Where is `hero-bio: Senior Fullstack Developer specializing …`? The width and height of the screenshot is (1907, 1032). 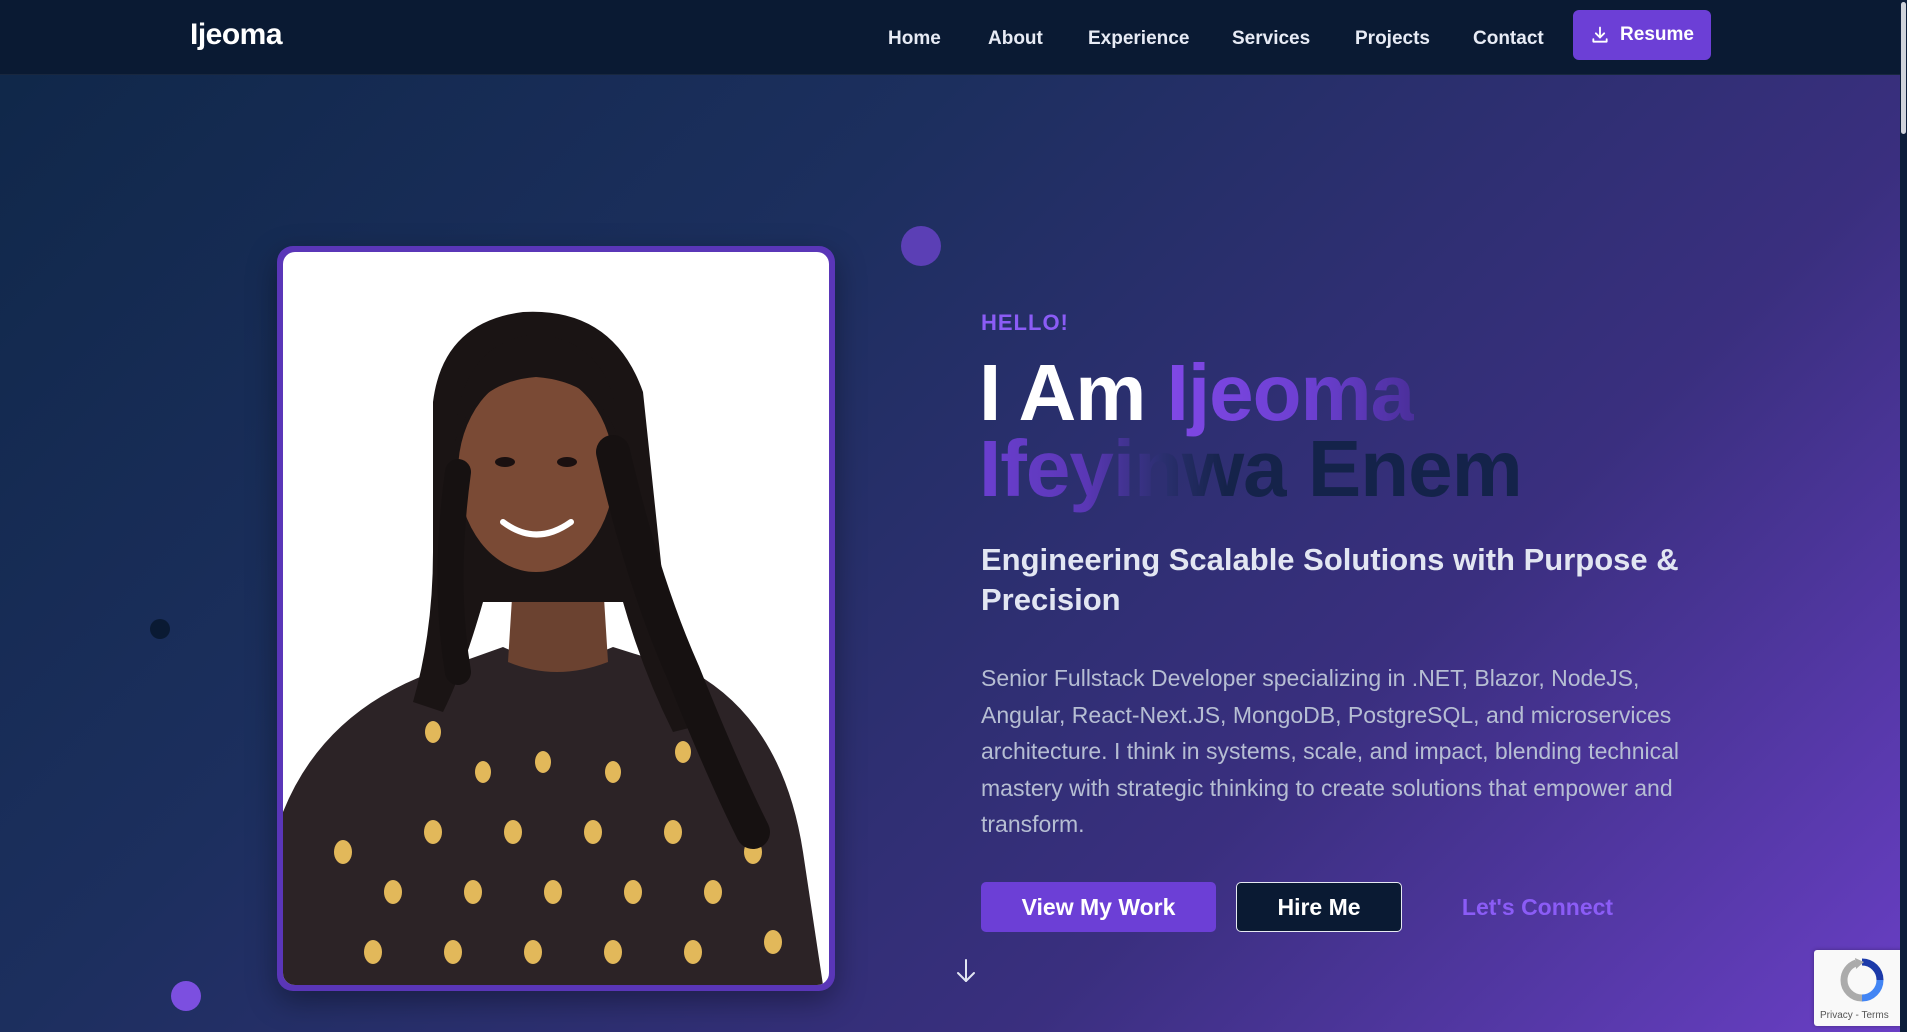
hero-bio: Senior Fullstack Developer specializing … is located at coordinates (1330, 751).